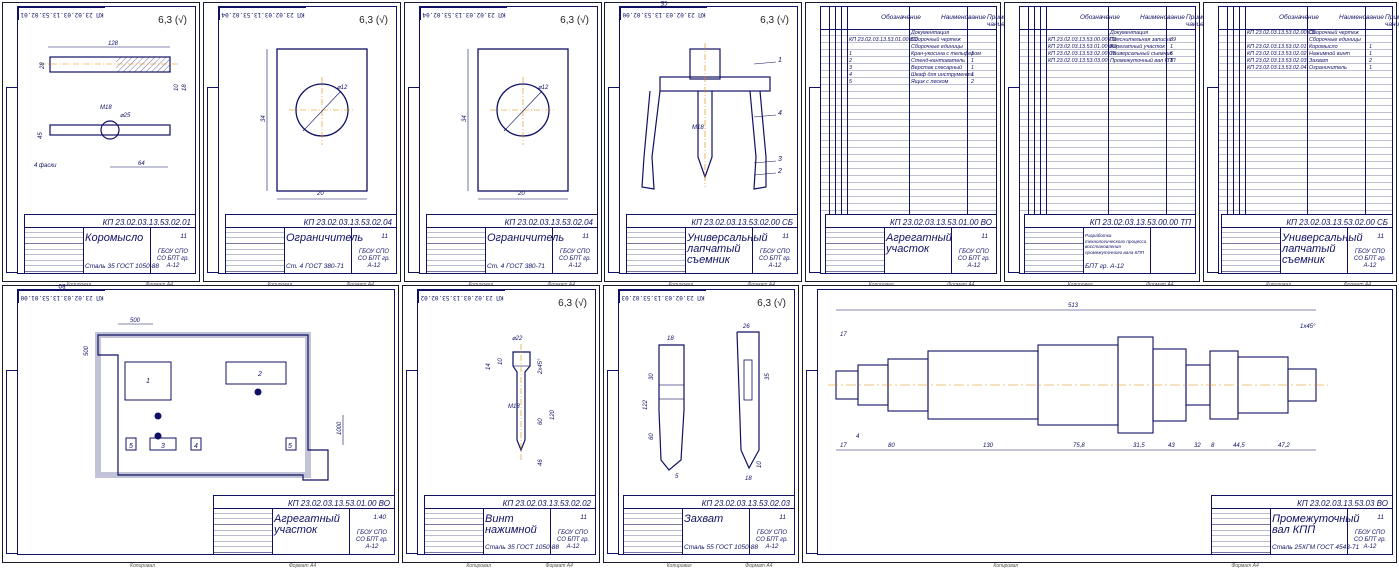  What do you see at coordinates (1137, 47) in the screenshot?
I see `spec-cell: Агрегатный участок` at bounding box center [1137, 47].